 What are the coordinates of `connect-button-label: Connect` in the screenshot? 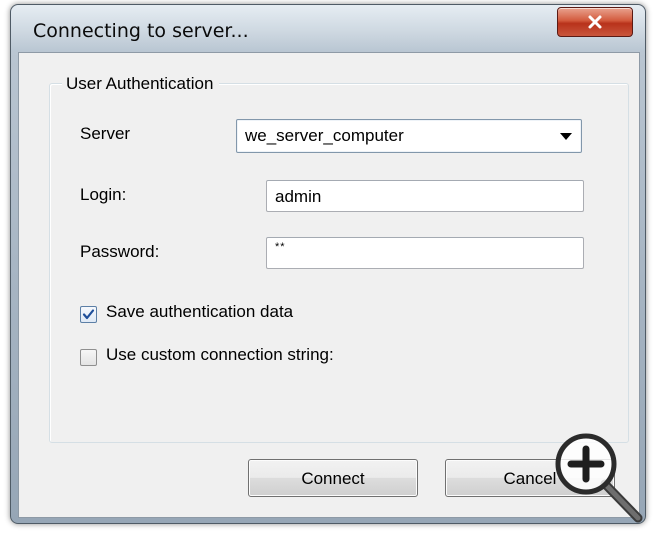 It's located at (333, 478).